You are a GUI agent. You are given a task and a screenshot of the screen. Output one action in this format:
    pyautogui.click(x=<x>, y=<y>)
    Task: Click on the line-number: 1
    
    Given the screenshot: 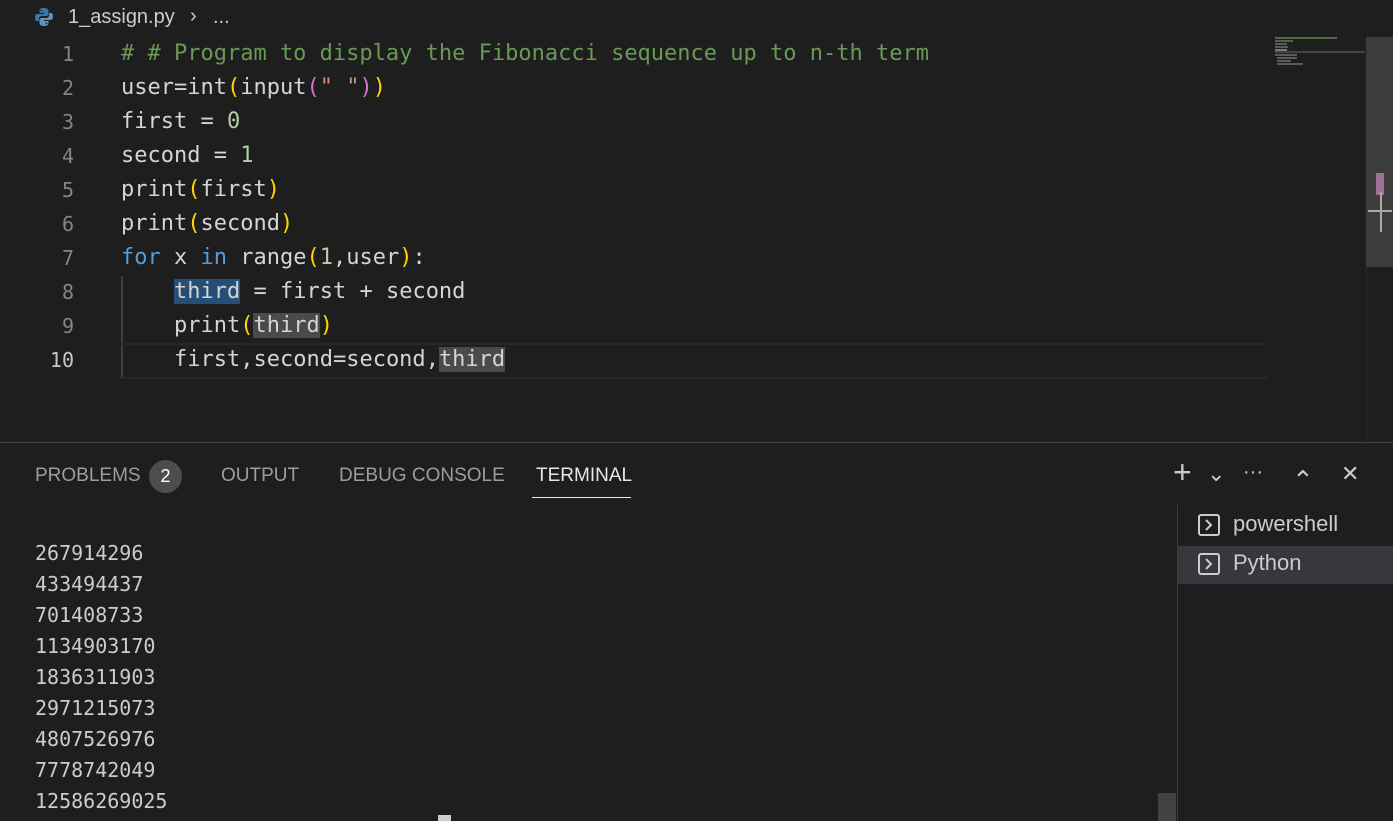 What is the action you would take?
    pyautogui.click(x=67, y=54)
    